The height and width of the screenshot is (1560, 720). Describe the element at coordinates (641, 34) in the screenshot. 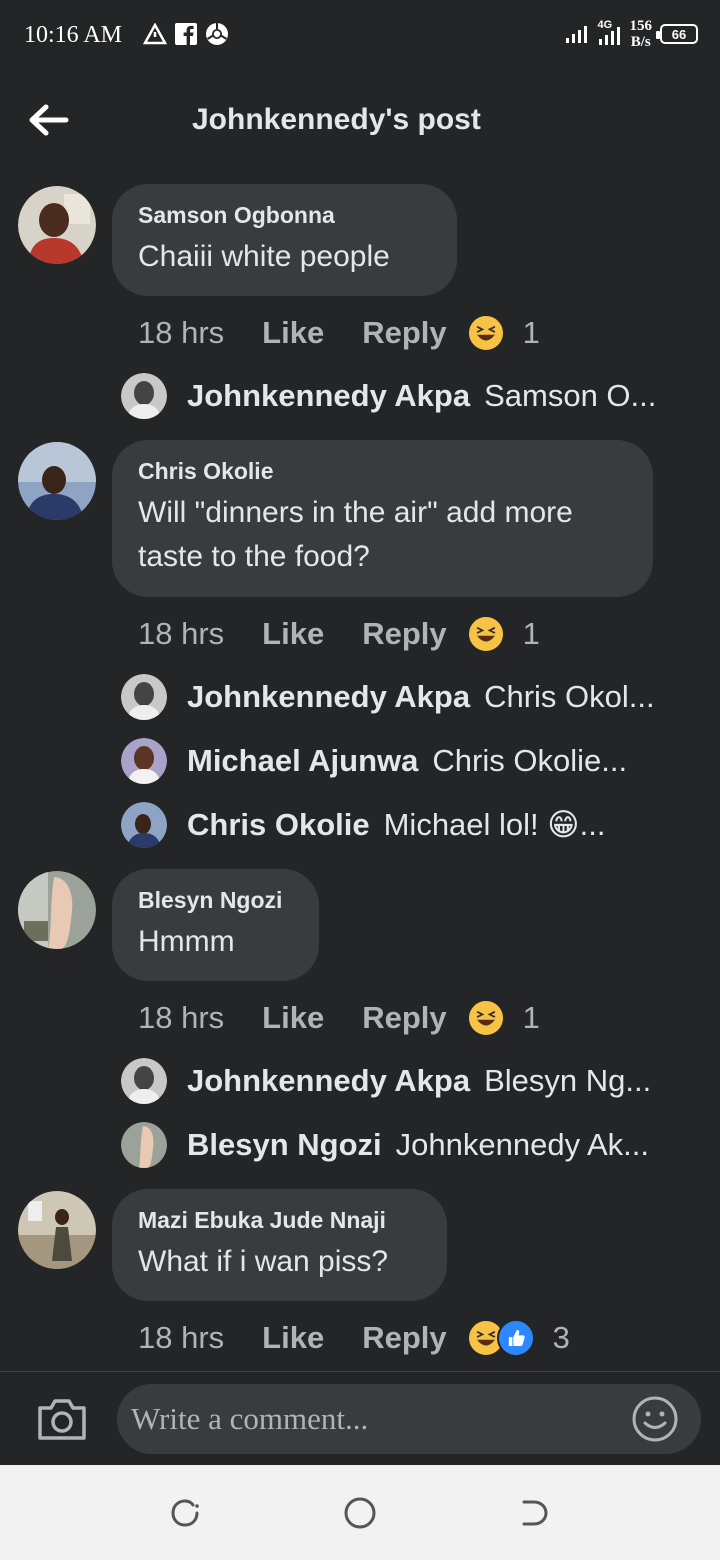

I see `network-speed: 156 B/s` at that location.